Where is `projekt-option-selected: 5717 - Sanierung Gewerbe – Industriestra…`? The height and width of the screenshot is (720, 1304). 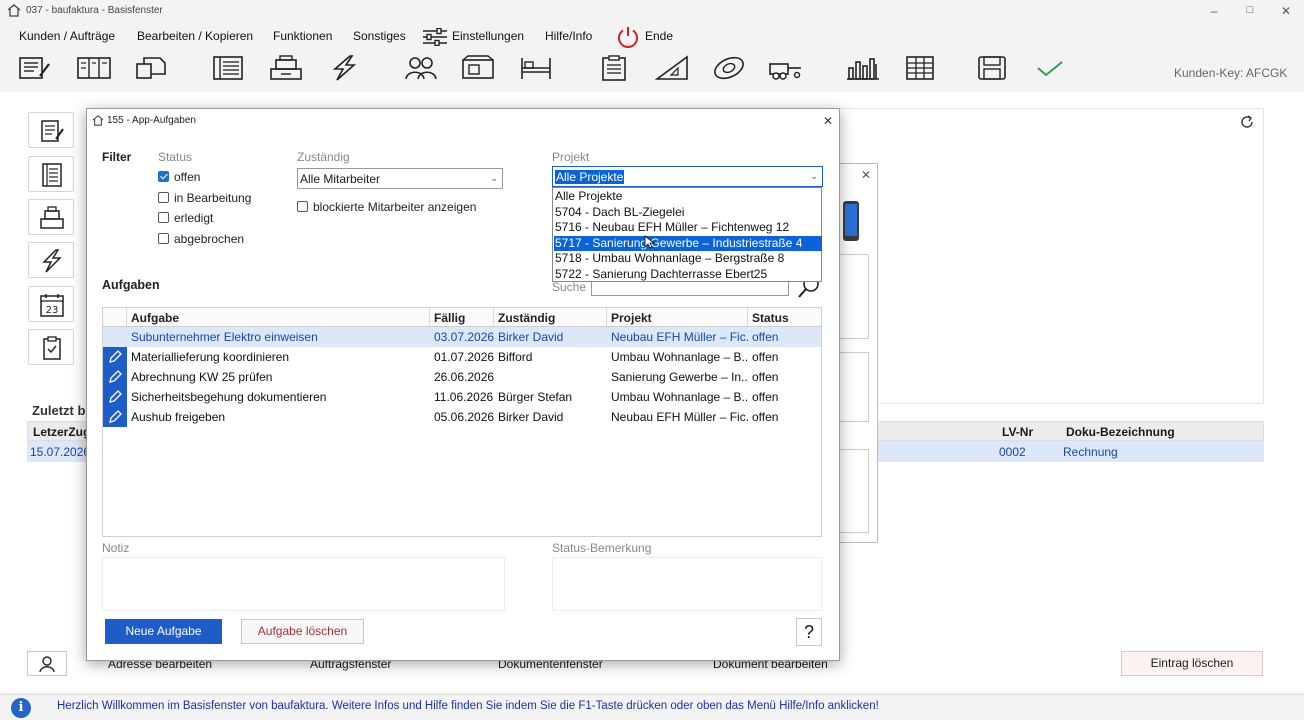
projekt-option-selected: 5717 - Sanierung Gewerbe – Industriestra… is located at coordinates (688, 243).